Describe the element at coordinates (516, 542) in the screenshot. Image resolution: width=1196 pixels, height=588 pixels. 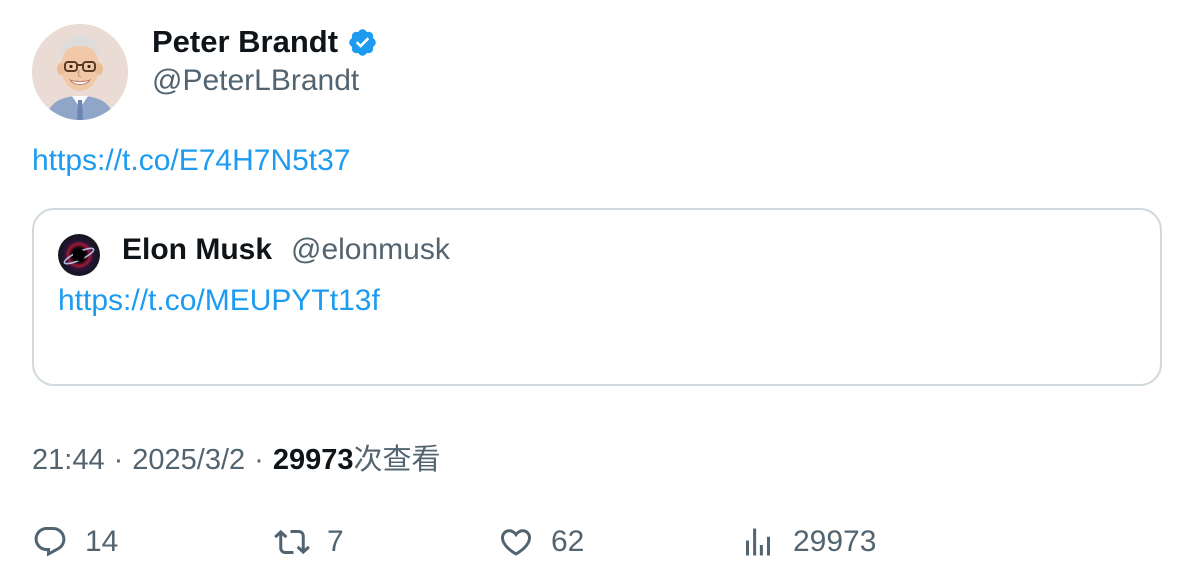
I see `heart-icon` at that location.